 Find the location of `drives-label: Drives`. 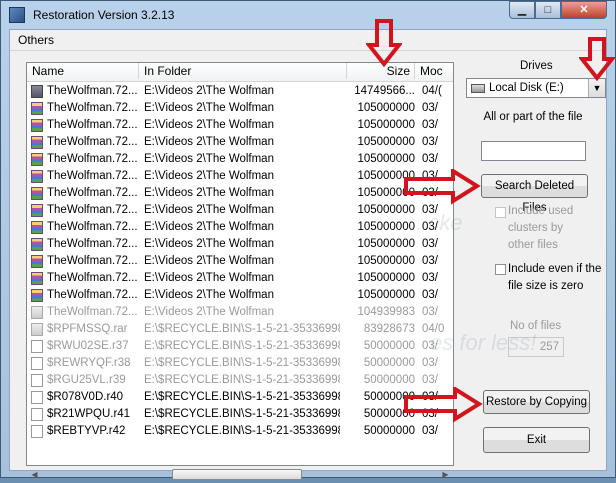

drives-label: Drives is located at coordinates (536, 66).